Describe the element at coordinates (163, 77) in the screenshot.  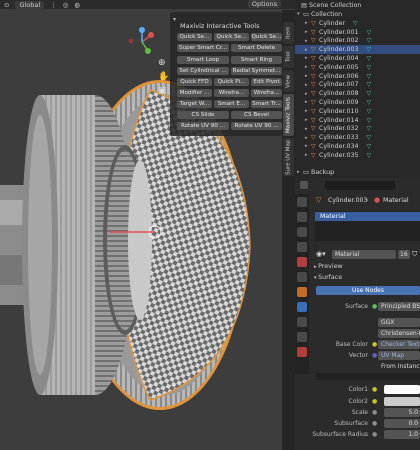
I see `hand-icon: ✋` at that location.